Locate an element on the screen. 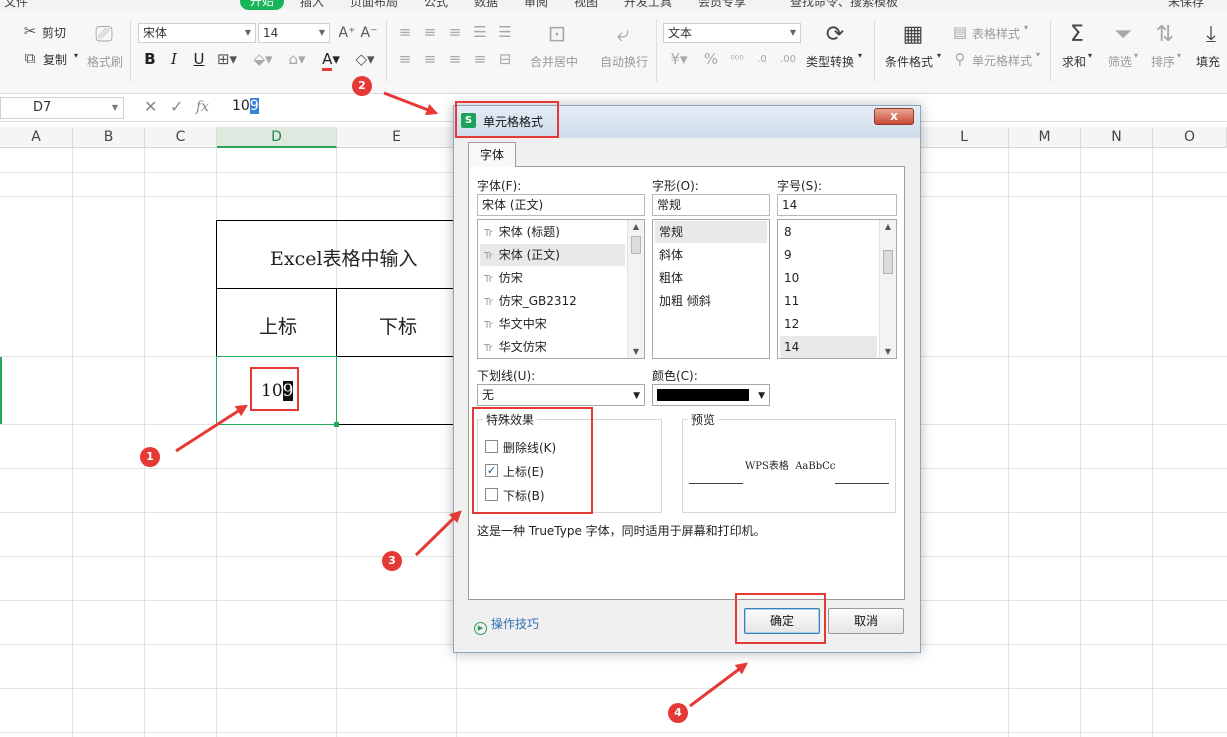 The height and width of the screenshot is (737, 1227). copy-button: 复制 is located at coordinates (55, 59).